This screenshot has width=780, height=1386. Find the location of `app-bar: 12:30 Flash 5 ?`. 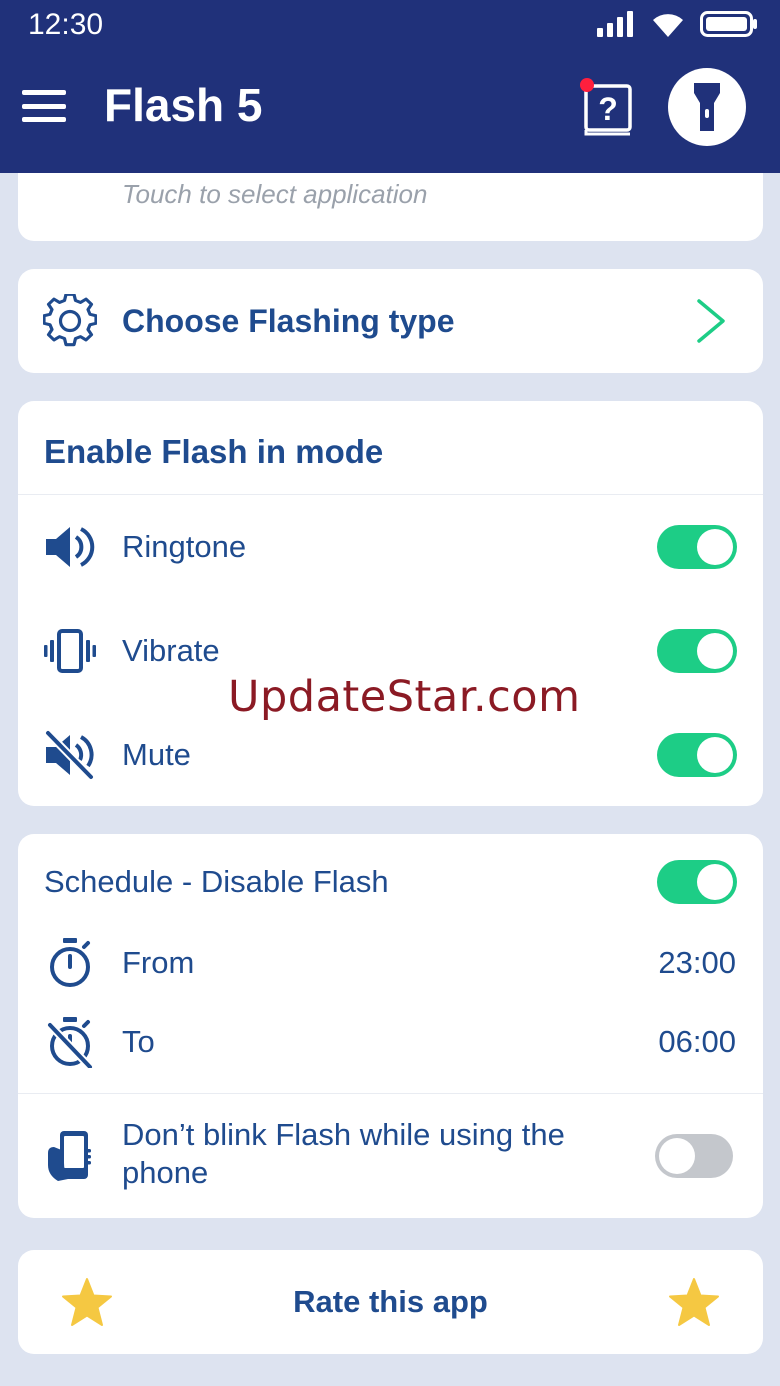

app-bar: 12:30 Flash 5 ? is located at coordinates (390, 86).